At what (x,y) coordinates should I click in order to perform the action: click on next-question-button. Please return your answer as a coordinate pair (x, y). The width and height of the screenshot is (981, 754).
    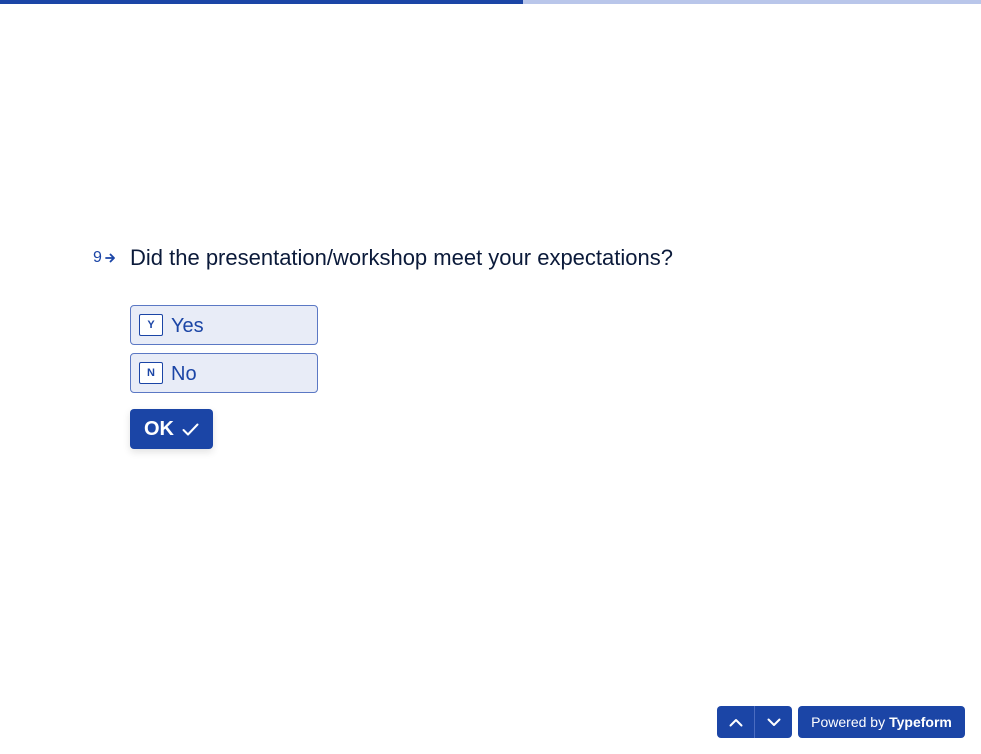
    Looking at the image, I should click on (773, 722).